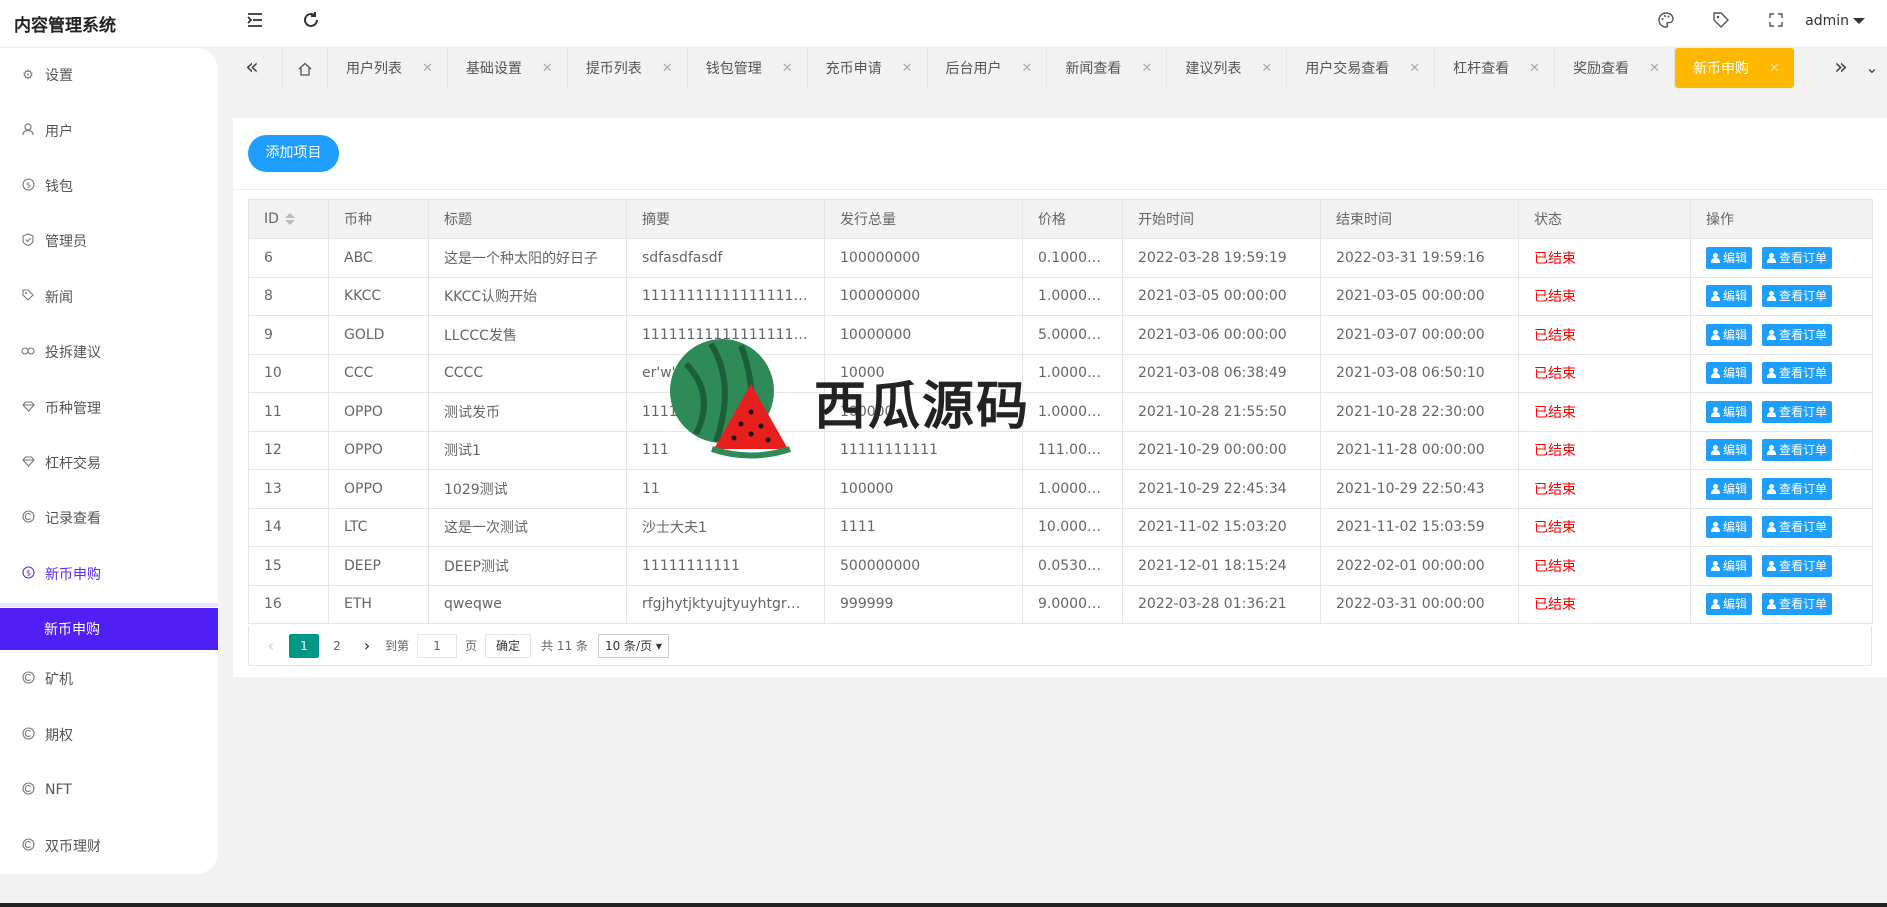  What do you see at coordinates (1872, 68) in the screenshot?
I see `tabs-dropdown-icon: ⌄` at bounding box center [1872, 68].